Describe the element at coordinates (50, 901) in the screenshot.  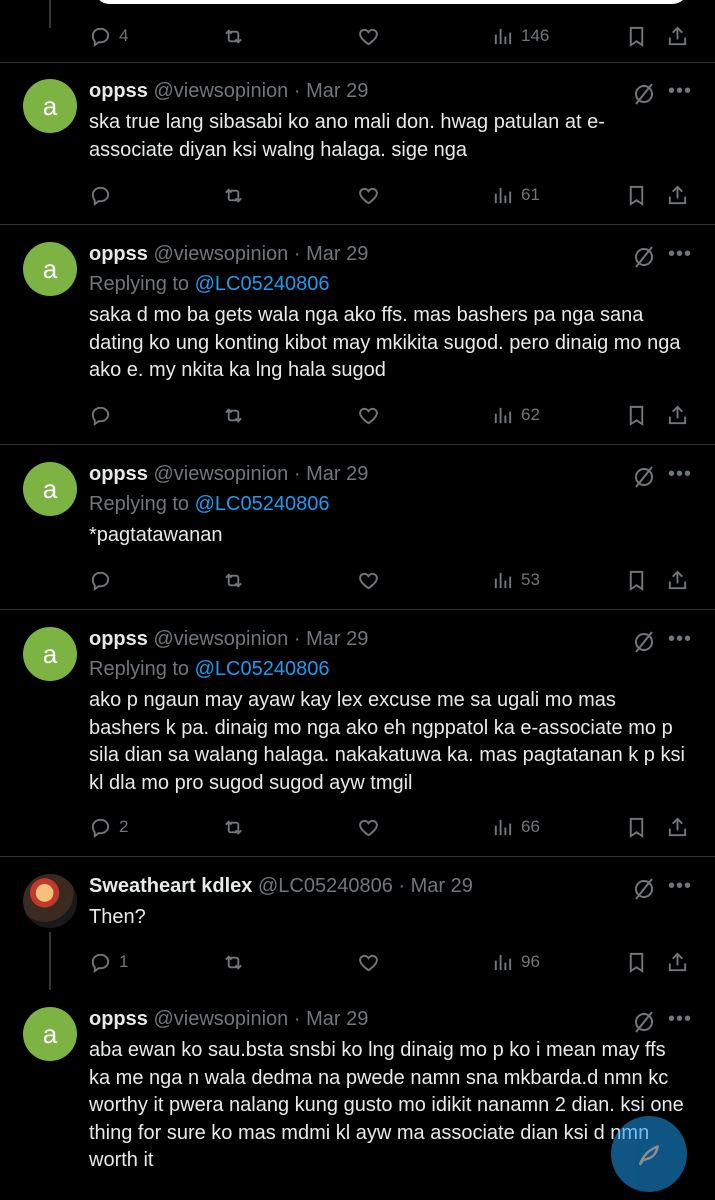
I see `avatar-photo` at that location.